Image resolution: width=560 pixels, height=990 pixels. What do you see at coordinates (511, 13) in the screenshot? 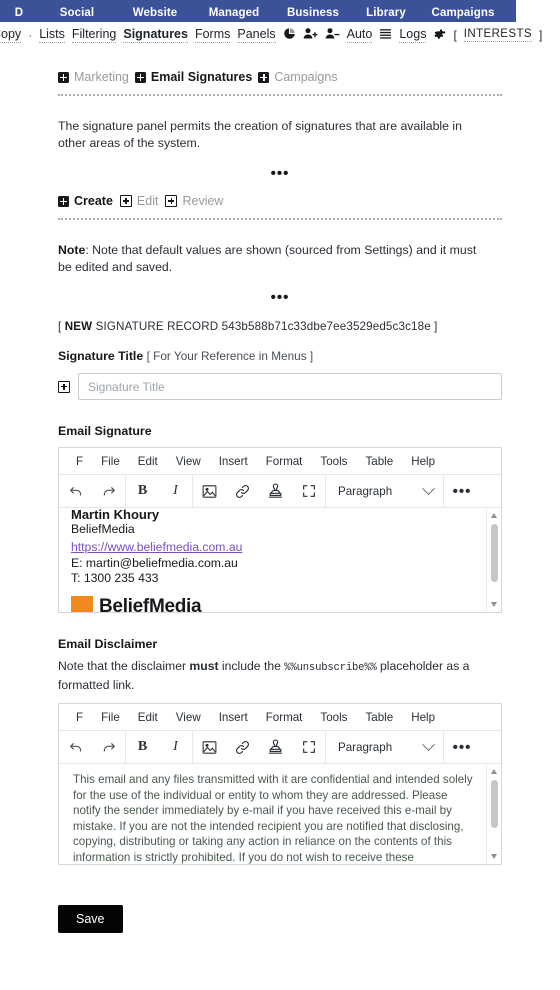
I see `primary-nav-item-settings: Settings` at bounding box center [511, 13].